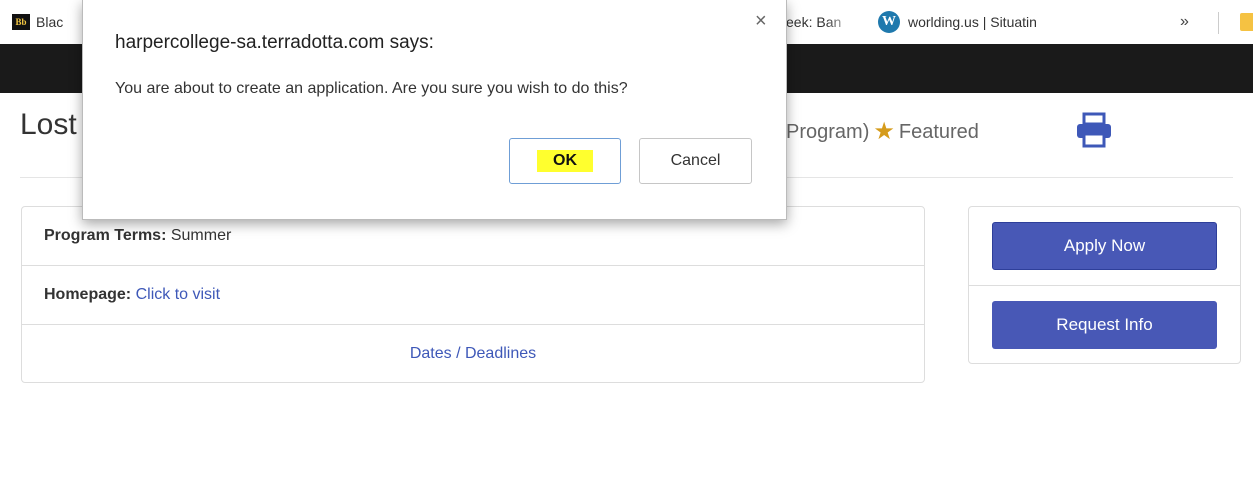  What do you see at coordinates (105, 235) in the screenshot?
I see `program-terms-label: Program Terms:` at bounding box center [105, 235].